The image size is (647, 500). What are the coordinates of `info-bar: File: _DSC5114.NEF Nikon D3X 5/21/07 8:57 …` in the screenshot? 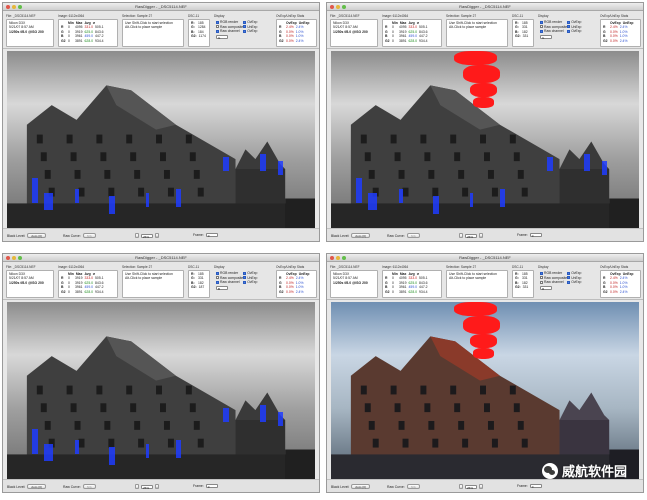 It's located at (485, 281).